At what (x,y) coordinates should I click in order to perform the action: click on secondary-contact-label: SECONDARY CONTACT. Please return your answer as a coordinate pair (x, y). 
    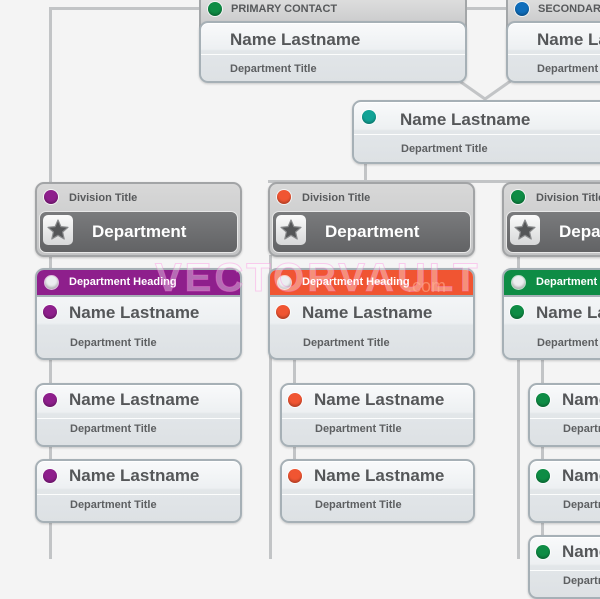
    Looking at the image, I should click on (569, 9).